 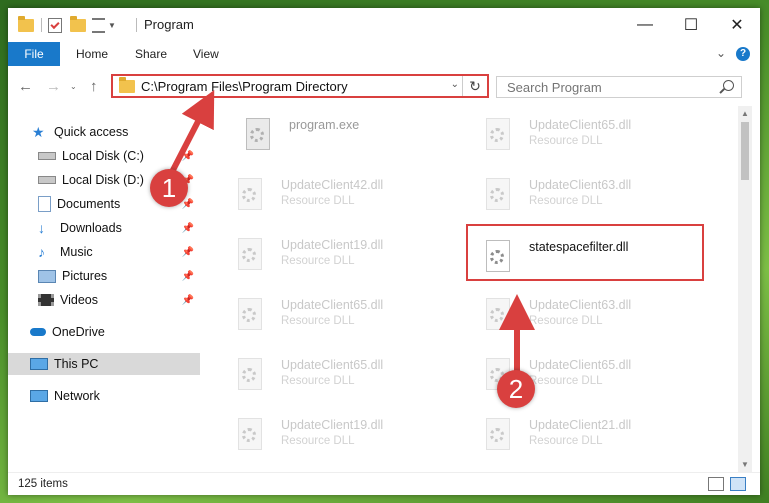 I want to click on step-2-badge: 2, so click(x=516, y=389).